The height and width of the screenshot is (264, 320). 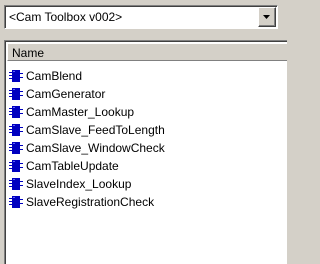 I want to click on list-item-label: SlaveIndex_Lookup, so click(x=79, y=184).